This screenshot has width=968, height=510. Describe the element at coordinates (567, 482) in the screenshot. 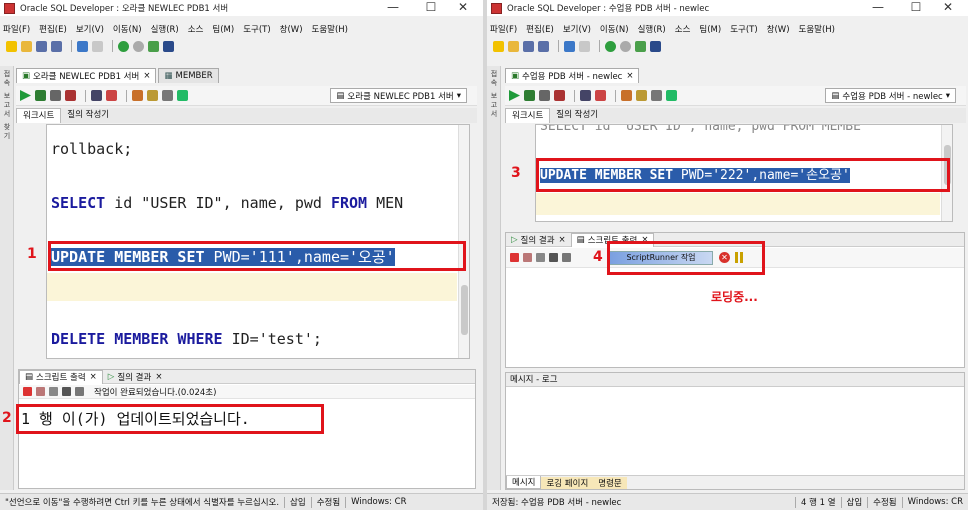

I see `tab-logging-page: 로깅 페이지` at that location.